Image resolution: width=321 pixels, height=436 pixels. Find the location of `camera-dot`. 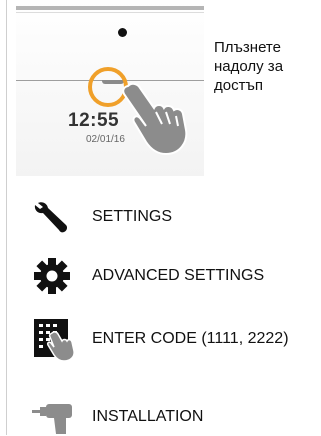

camera-dot is located at coordinates (122, 32).